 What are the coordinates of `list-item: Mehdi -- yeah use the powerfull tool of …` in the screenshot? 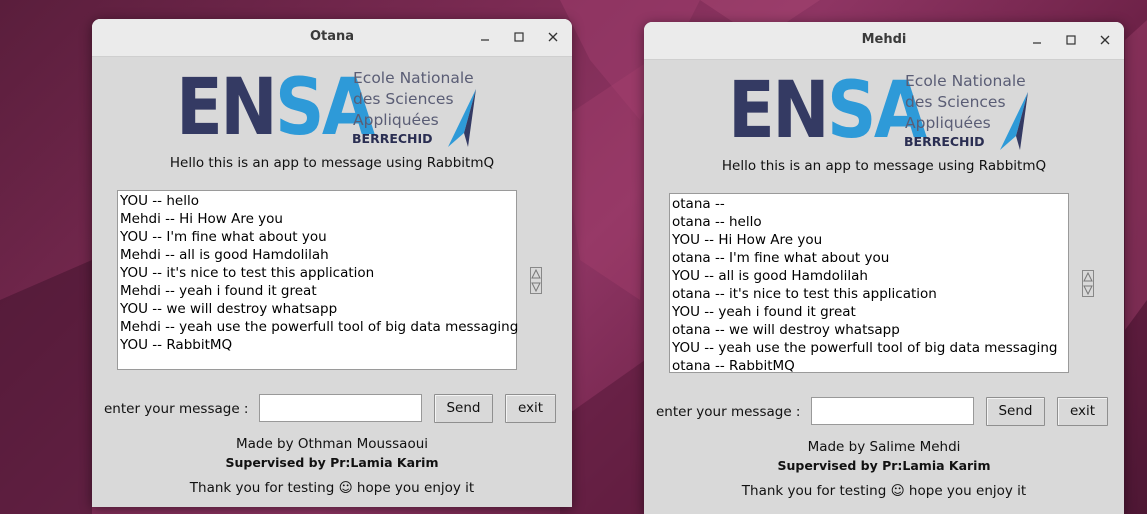 It's located at (318, 327).